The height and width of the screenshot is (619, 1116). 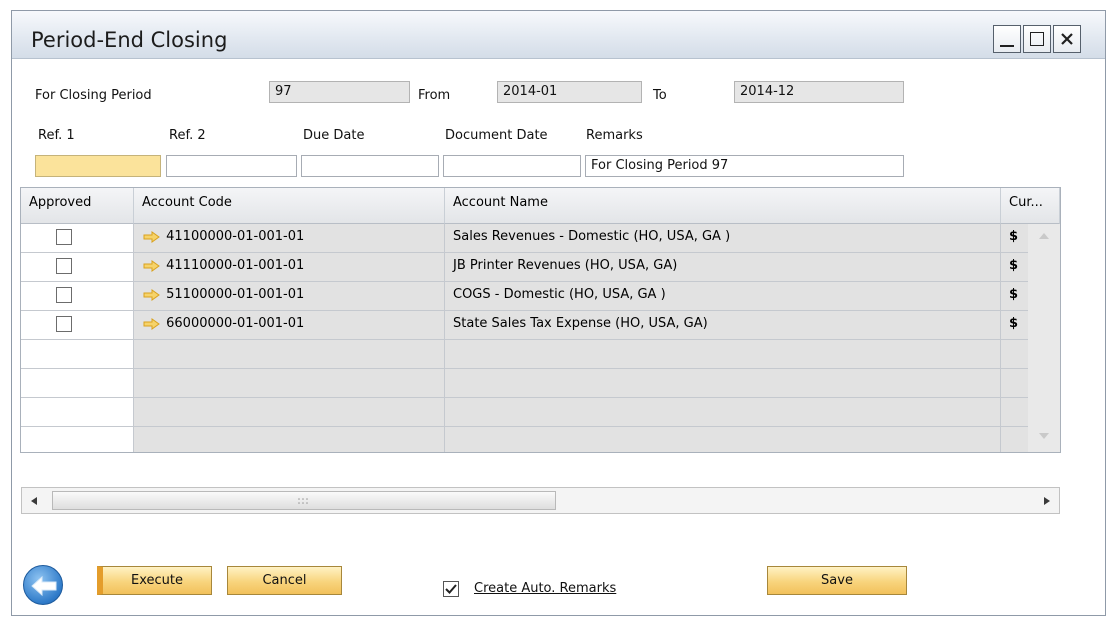 I want to click on from-field: 2014-01, so click(x=569, y=92).